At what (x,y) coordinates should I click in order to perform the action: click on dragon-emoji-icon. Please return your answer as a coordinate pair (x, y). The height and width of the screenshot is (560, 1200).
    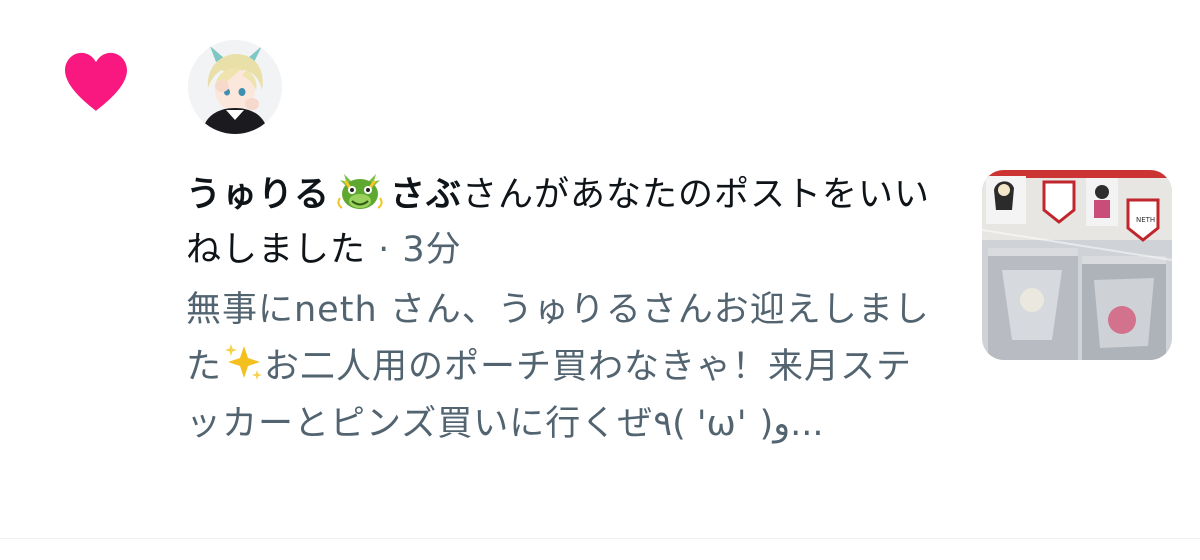
    Looking at the image, I should click on (360, 191).